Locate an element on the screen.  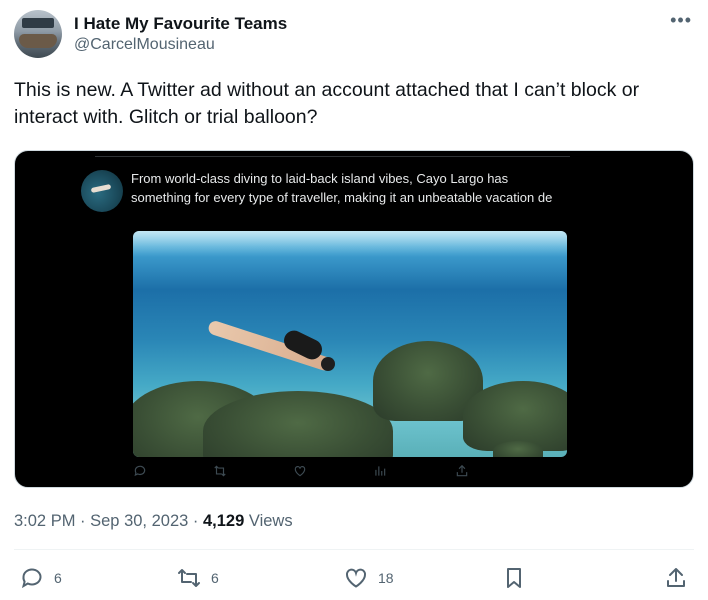
like-count: 18 is located at coordinates (386, 578).